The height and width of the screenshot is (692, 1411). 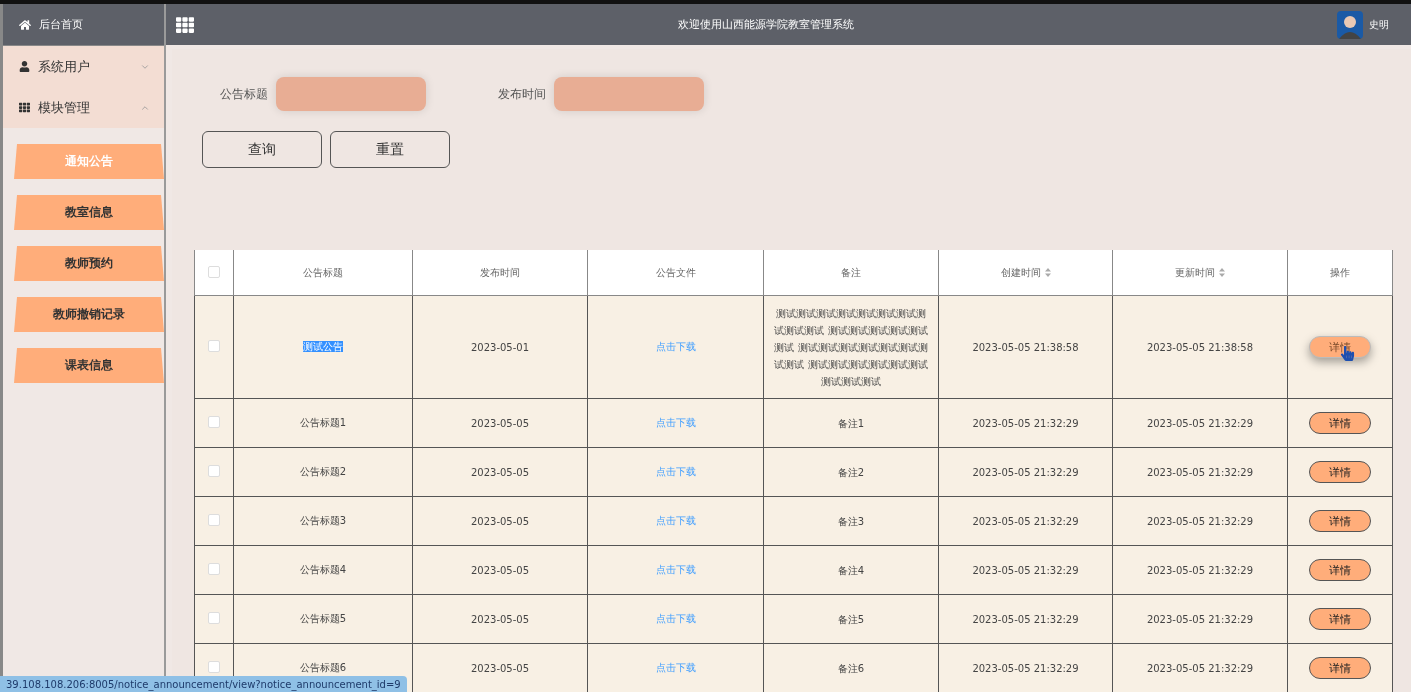 I want to click on menu-group-label: 模块管理, so click(x=64, y=107).